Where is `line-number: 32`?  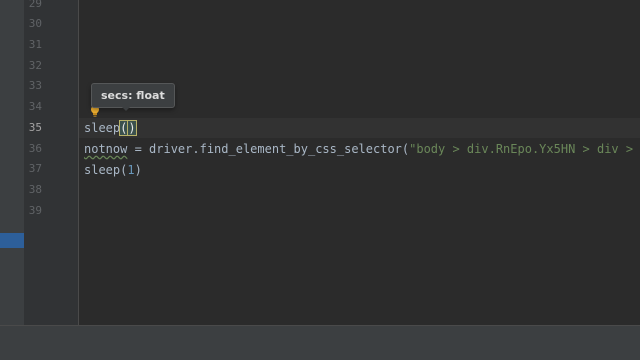 line-number: 32 is located at coordinates (35, 65).